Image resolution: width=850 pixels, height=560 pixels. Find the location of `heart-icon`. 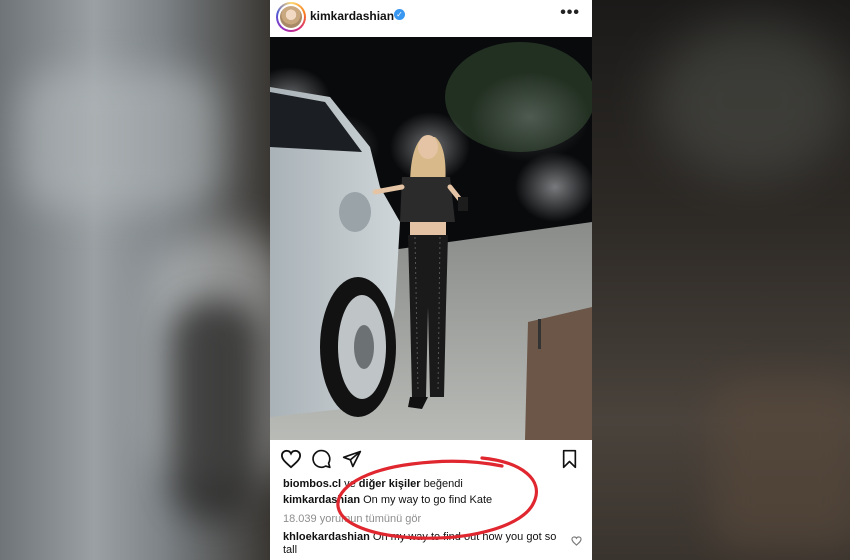

heart-icon is located at coordinates (291, 459).